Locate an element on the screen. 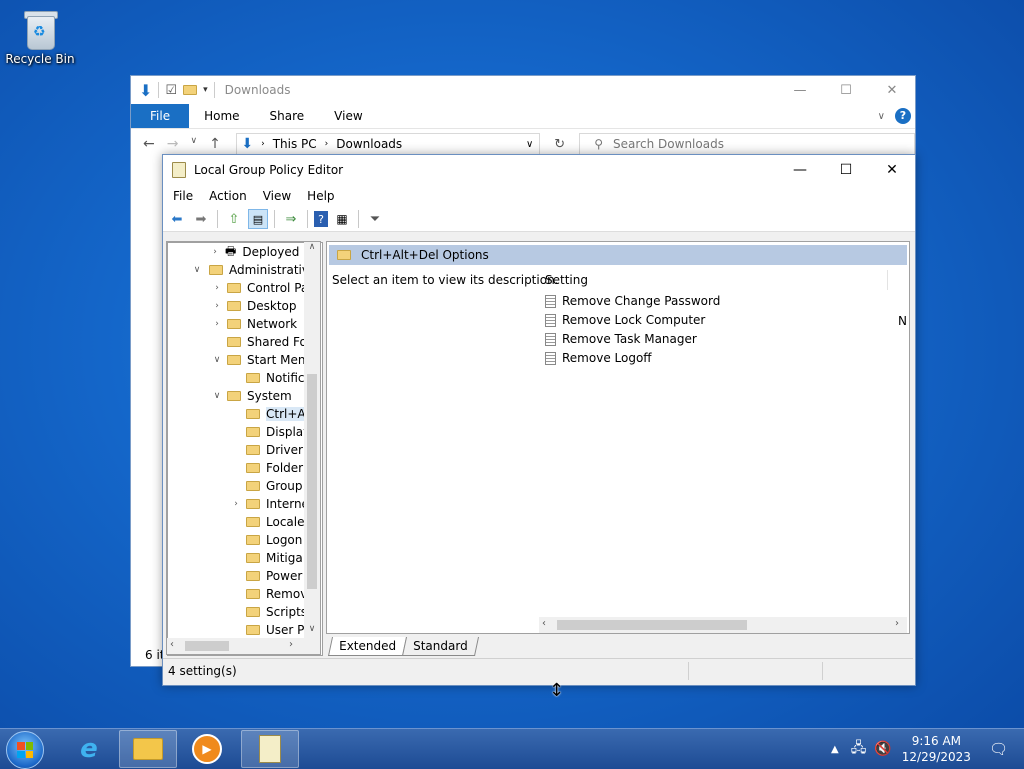 The height and width of the screenshot is (769, 1024). forward-icon: → is located at coordinates (173, 144).